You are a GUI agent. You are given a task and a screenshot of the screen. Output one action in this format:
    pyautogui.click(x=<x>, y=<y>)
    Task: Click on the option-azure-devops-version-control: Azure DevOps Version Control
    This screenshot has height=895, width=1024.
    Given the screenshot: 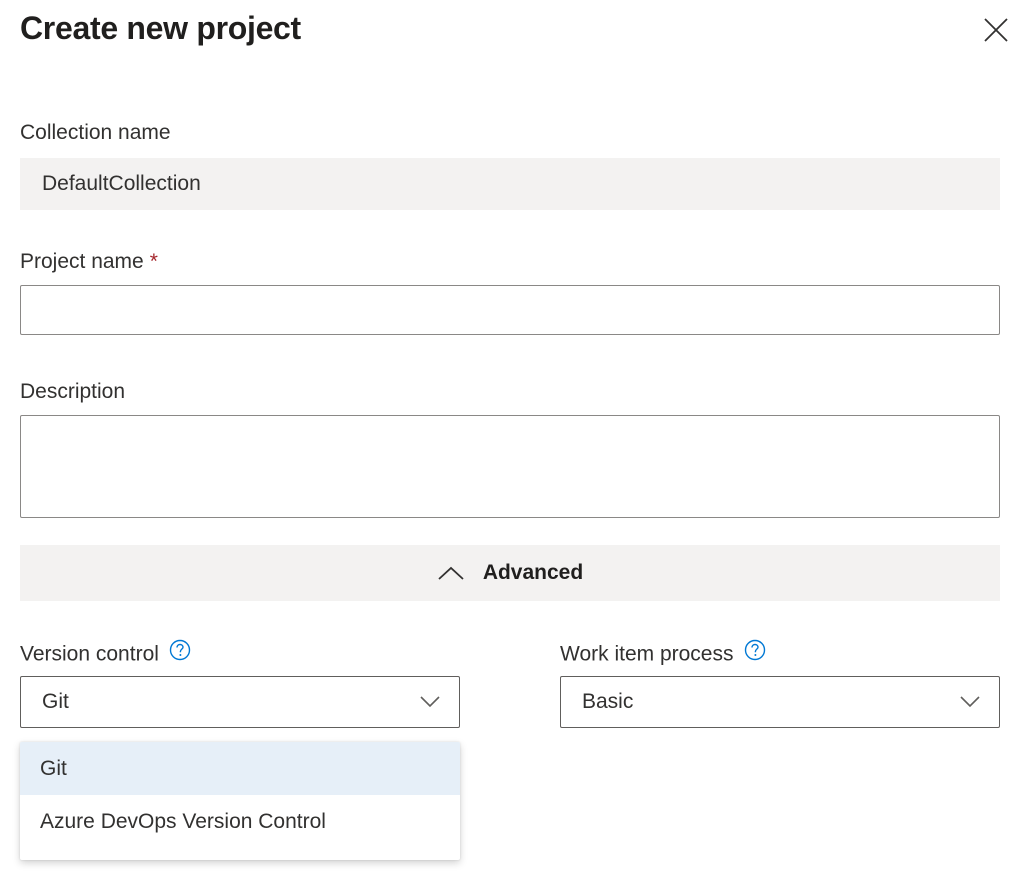 What is the action you would take?
    pyautogui.click(x=240, y=821)
    